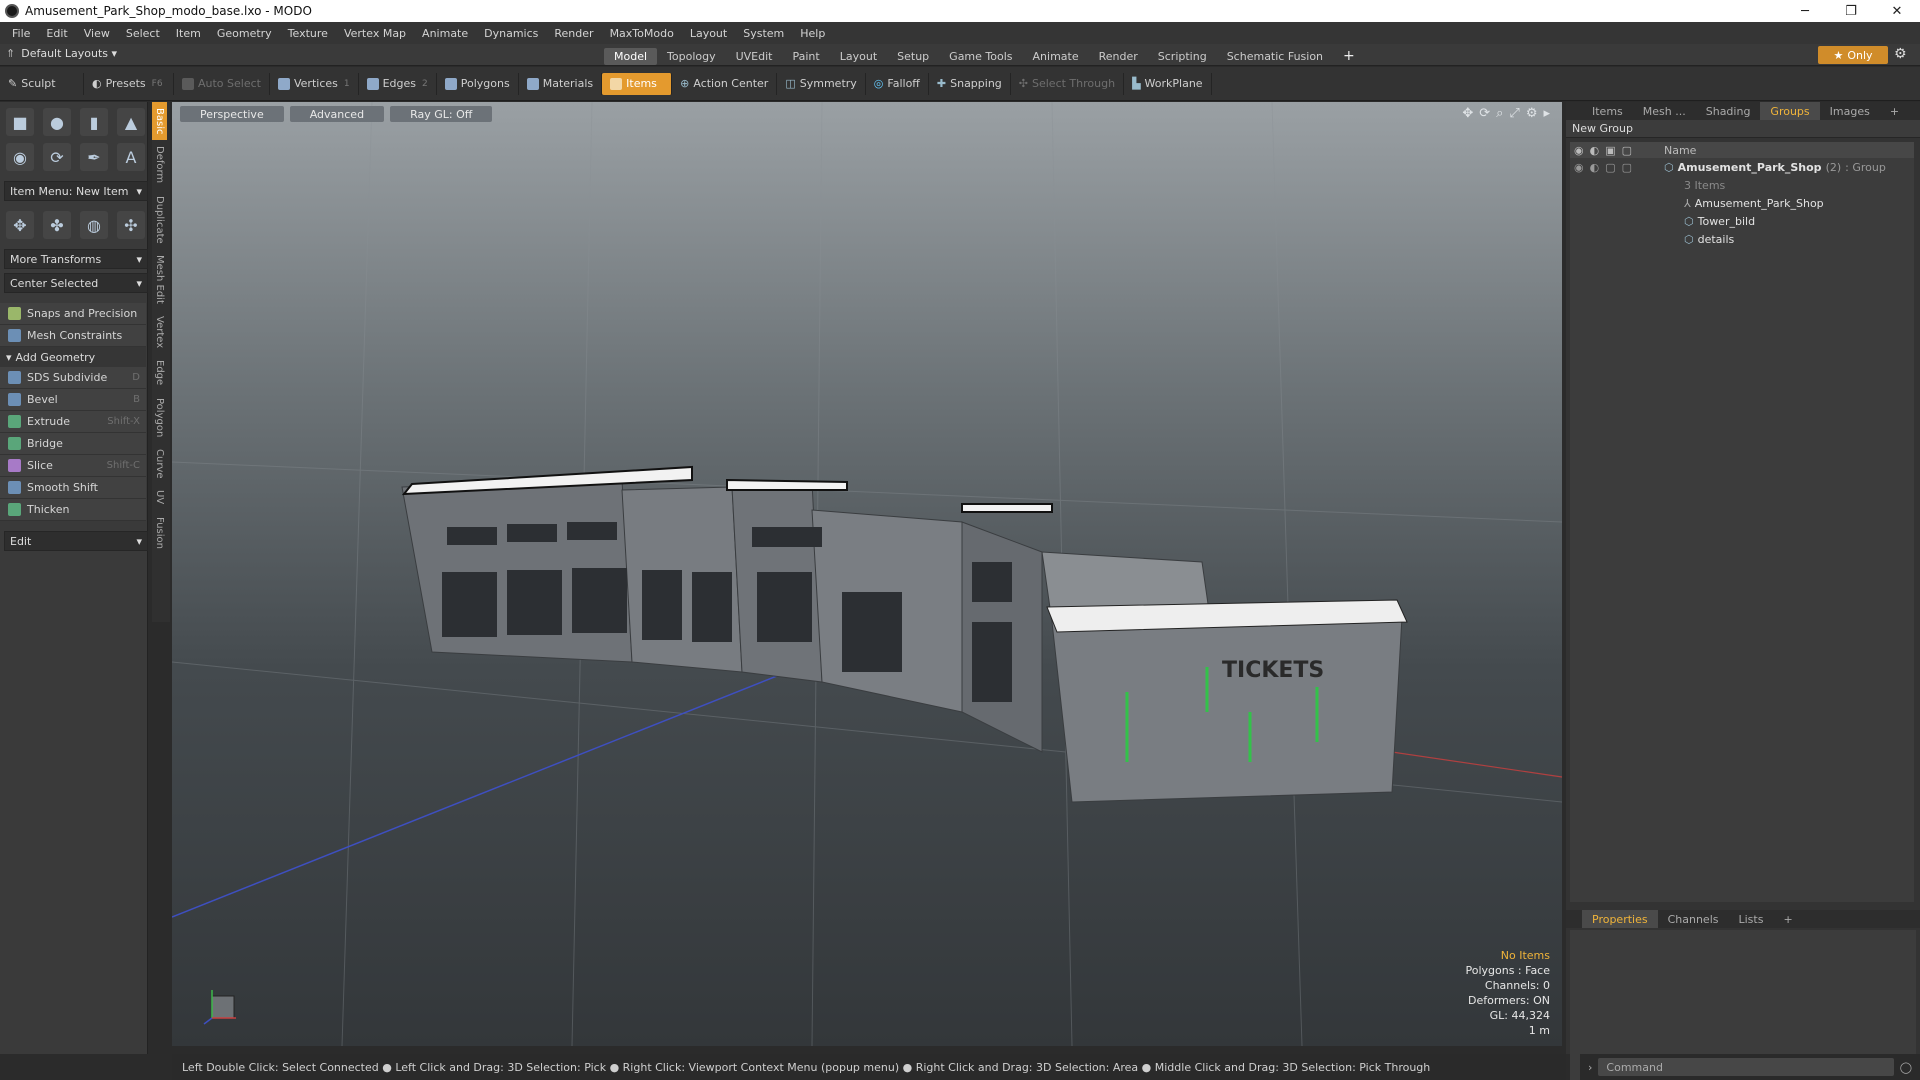 Image resolution: width=1920 pixels, height=1080 pixels. What do you see at coordinates (94, 122) in the screenshot?
I see `cylinder-icon: ▮` at bounding box center [94, 122].